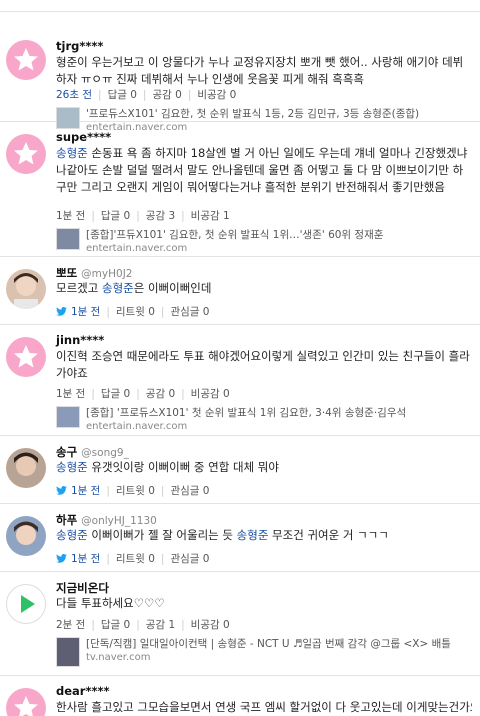 The image size is (480, 716). Describe the element at coordinates (68, 652) in the screenshot. I see `video-thumbnail` at that location.